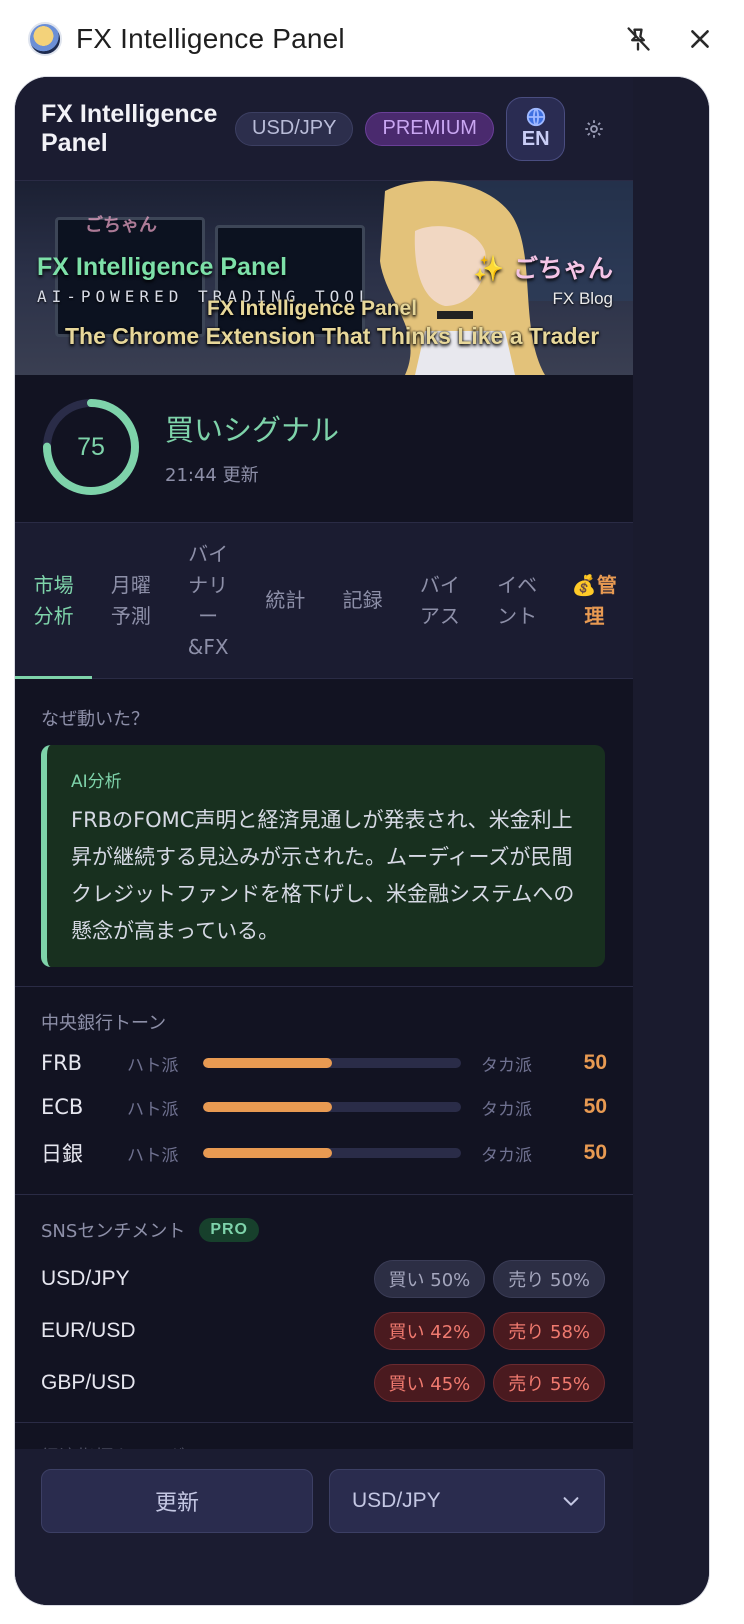  Describe the element at coordinates (208, 600) in the screenshot. I see `tab-binary-fx: バイ ナリ ー &FX` at that location.